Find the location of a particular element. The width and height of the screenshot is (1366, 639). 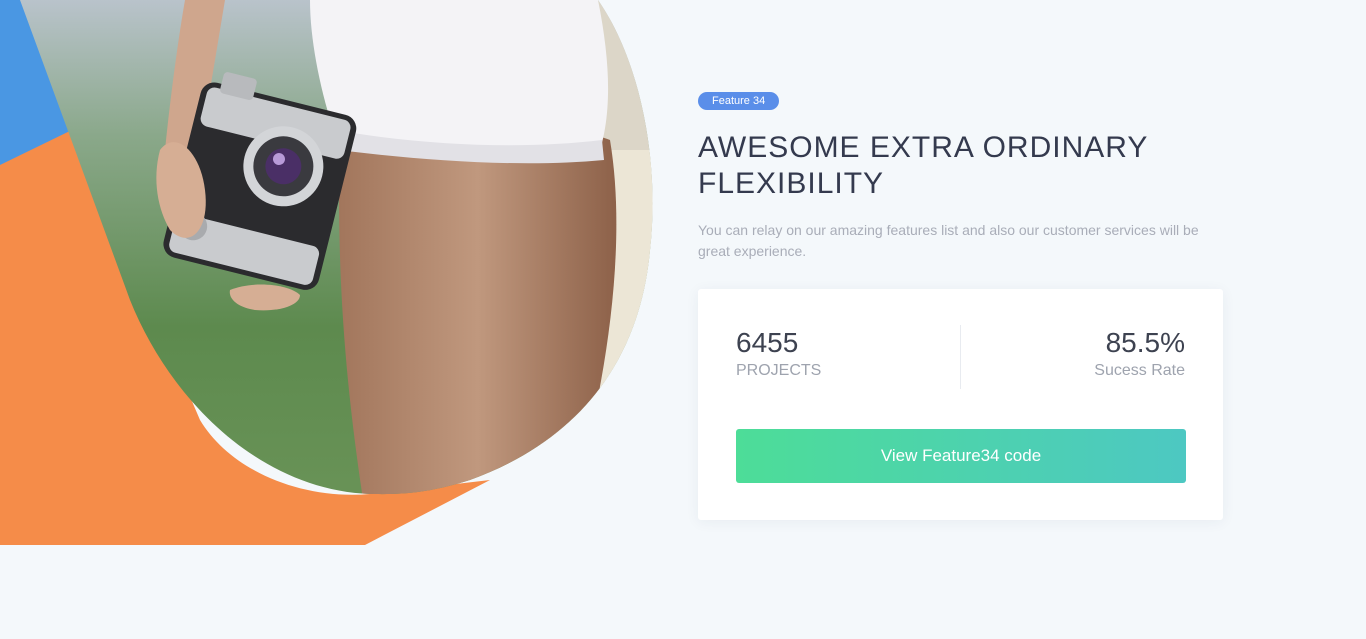

stat-success-rate: 85.5% Sucess Rate is located at coordinates (1139, 354).